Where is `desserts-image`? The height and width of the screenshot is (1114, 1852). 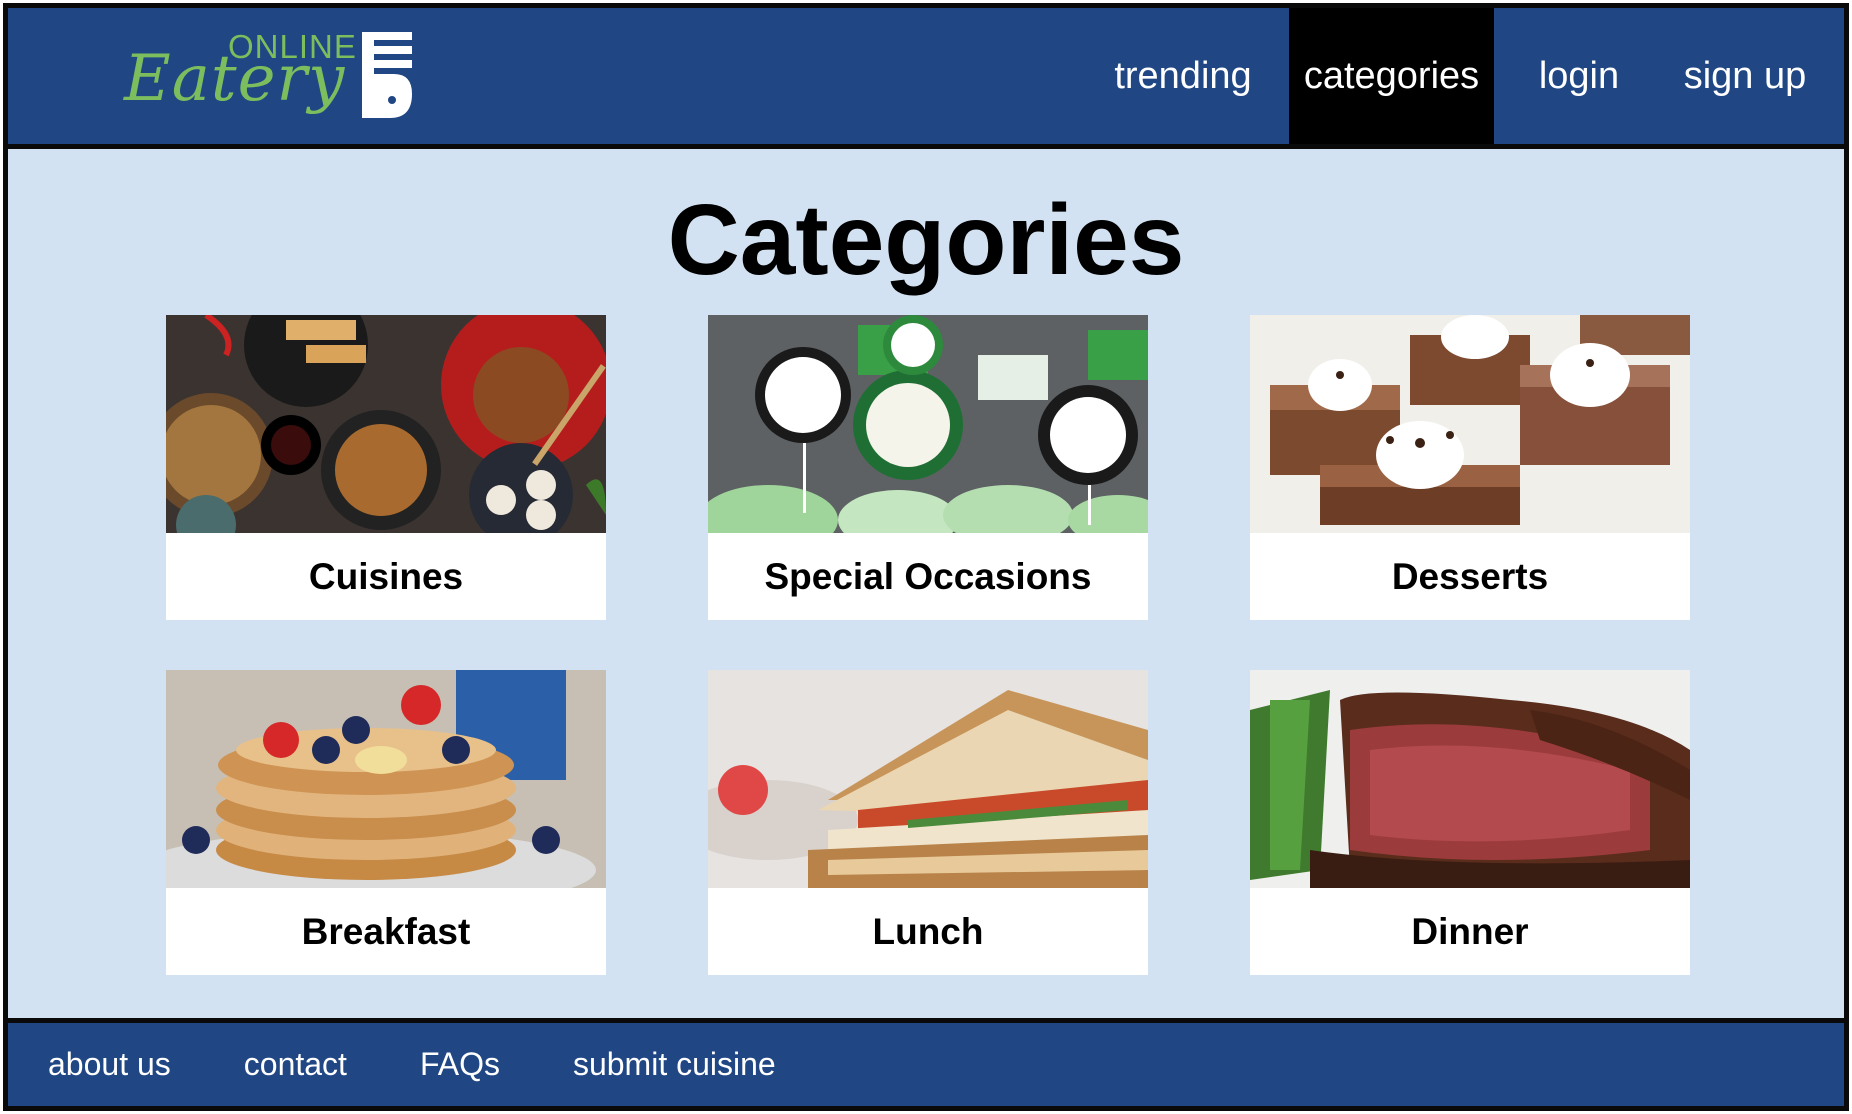 desserts-image is located at coordinates (1470, 424).